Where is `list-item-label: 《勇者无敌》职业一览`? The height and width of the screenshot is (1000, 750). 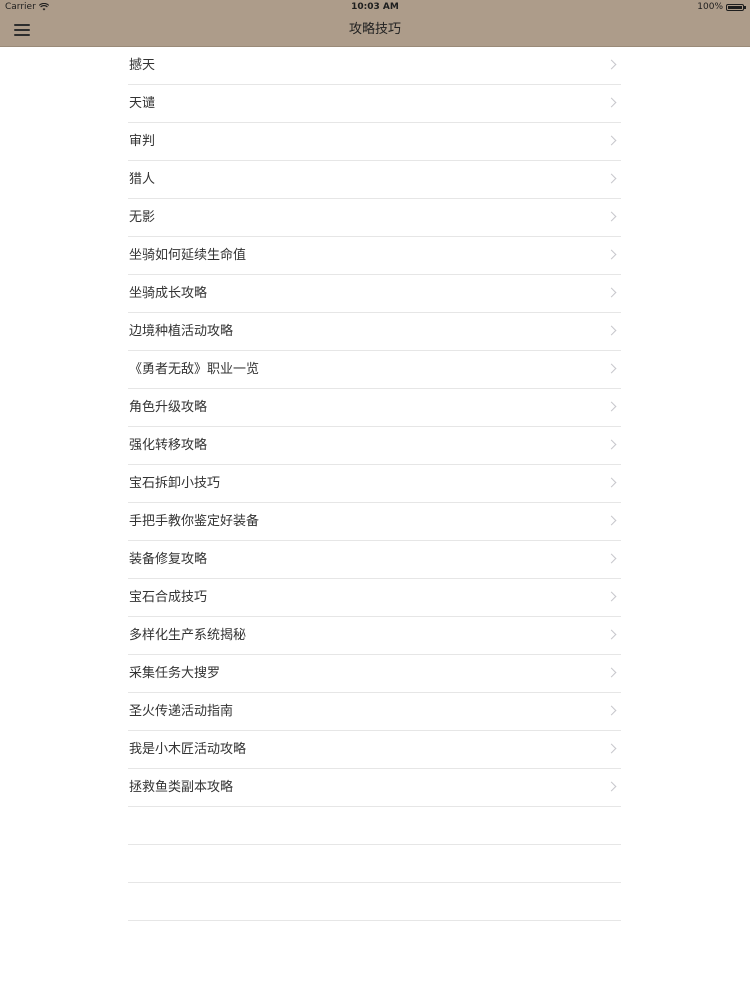 list-item-label: 《勇者无敌》职业一览 is located at coordinates (194, 369).